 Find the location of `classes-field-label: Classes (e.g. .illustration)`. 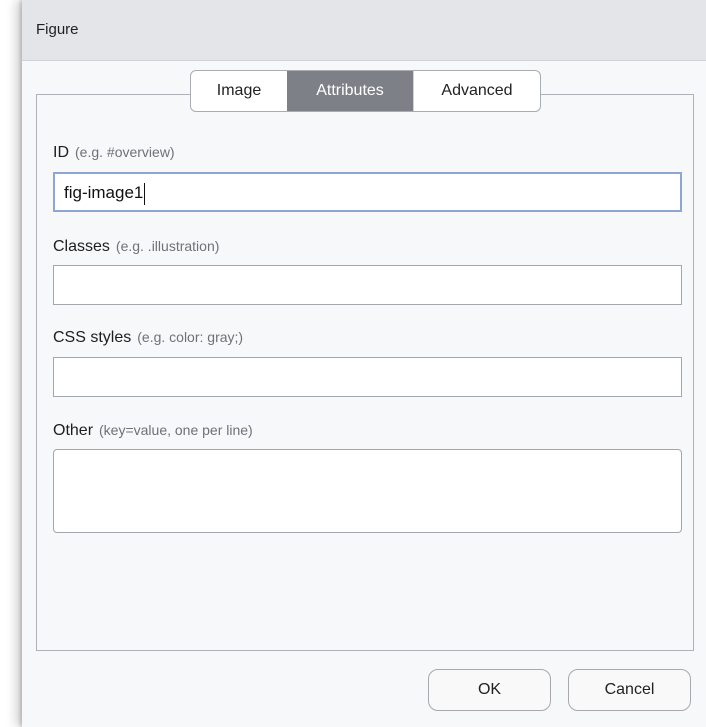

classes-field-label: Classes (e.g. .illustration) is located at coordinates (136, 247).